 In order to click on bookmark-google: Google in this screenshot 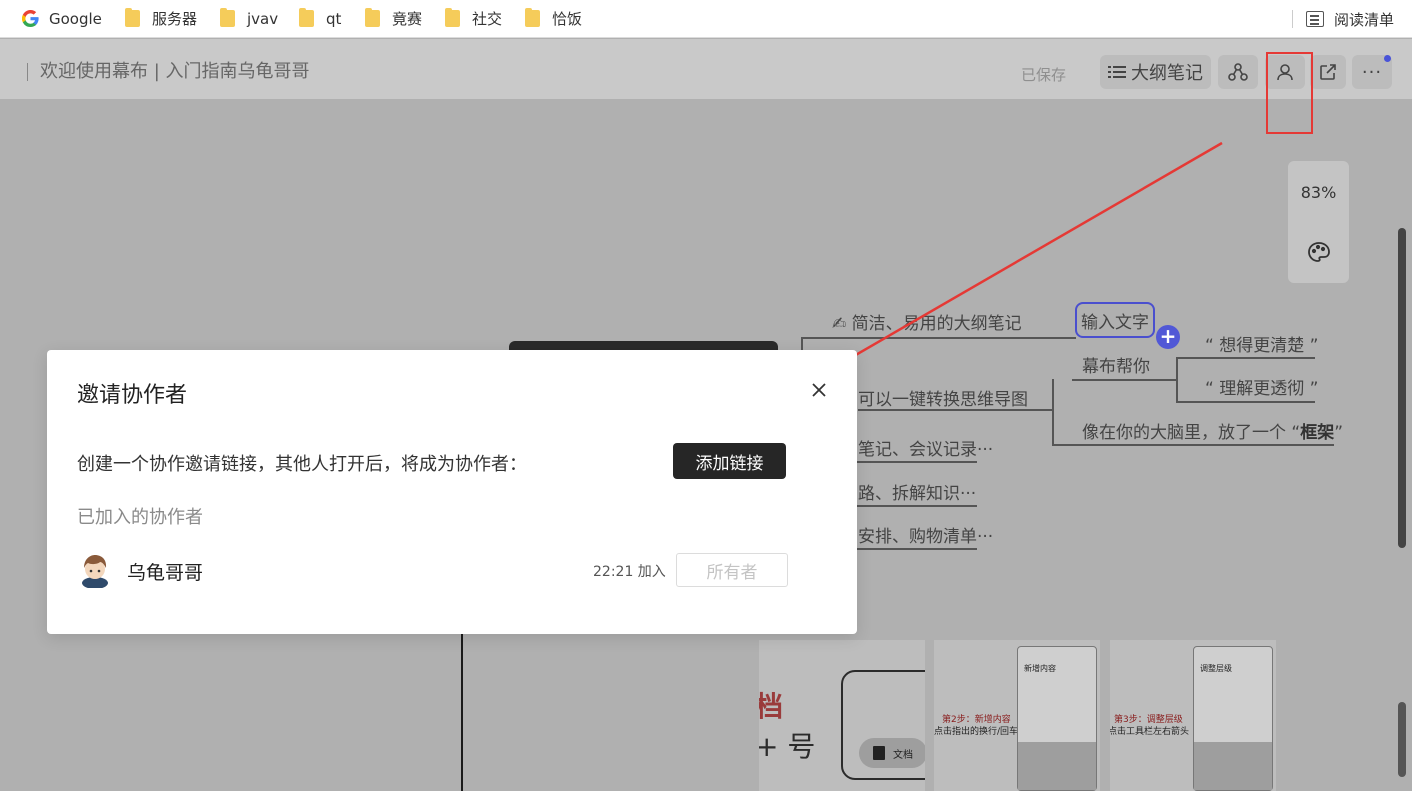, I will do `click(62, 19)`.